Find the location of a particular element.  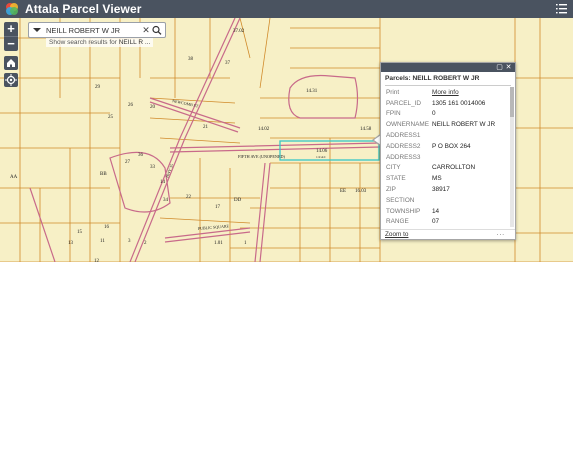

popup-links-row: Print More info is located at coordinates (445, 92).